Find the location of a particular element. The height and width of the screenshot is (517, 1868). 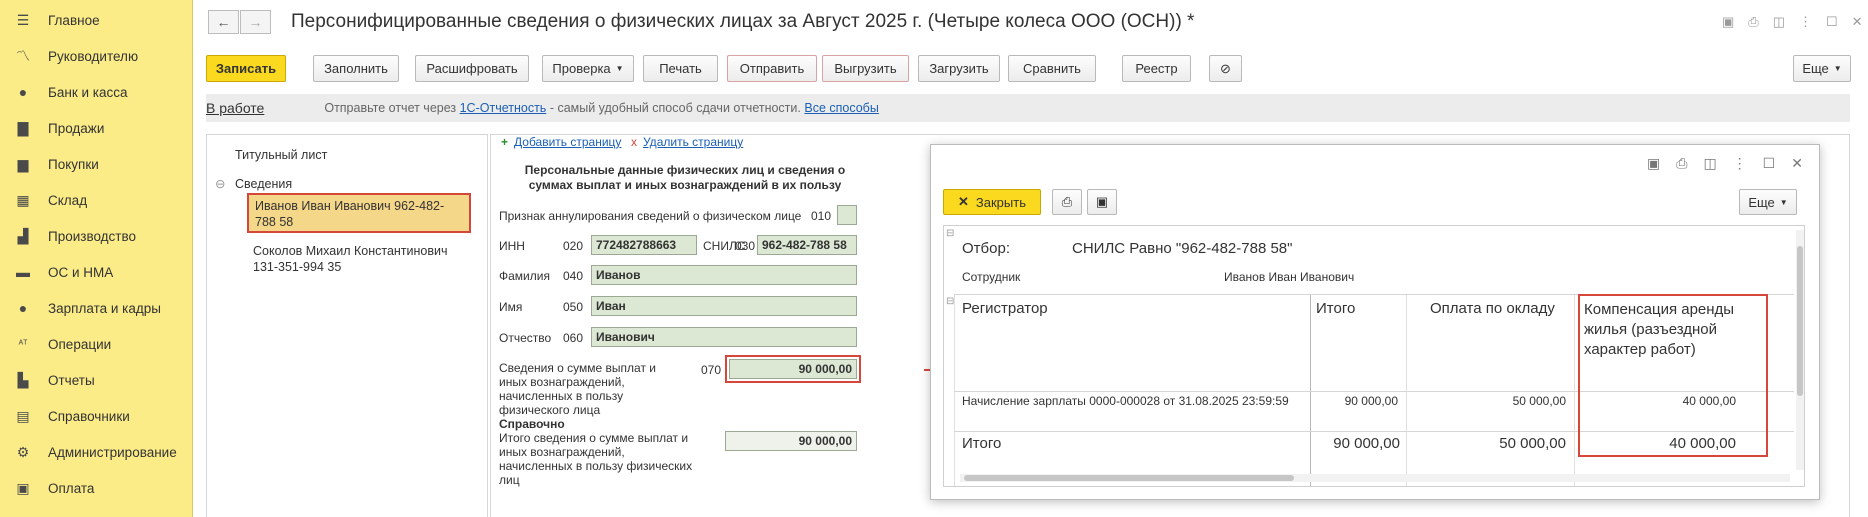

plus-icon: + is located at coordinates (505, 142).